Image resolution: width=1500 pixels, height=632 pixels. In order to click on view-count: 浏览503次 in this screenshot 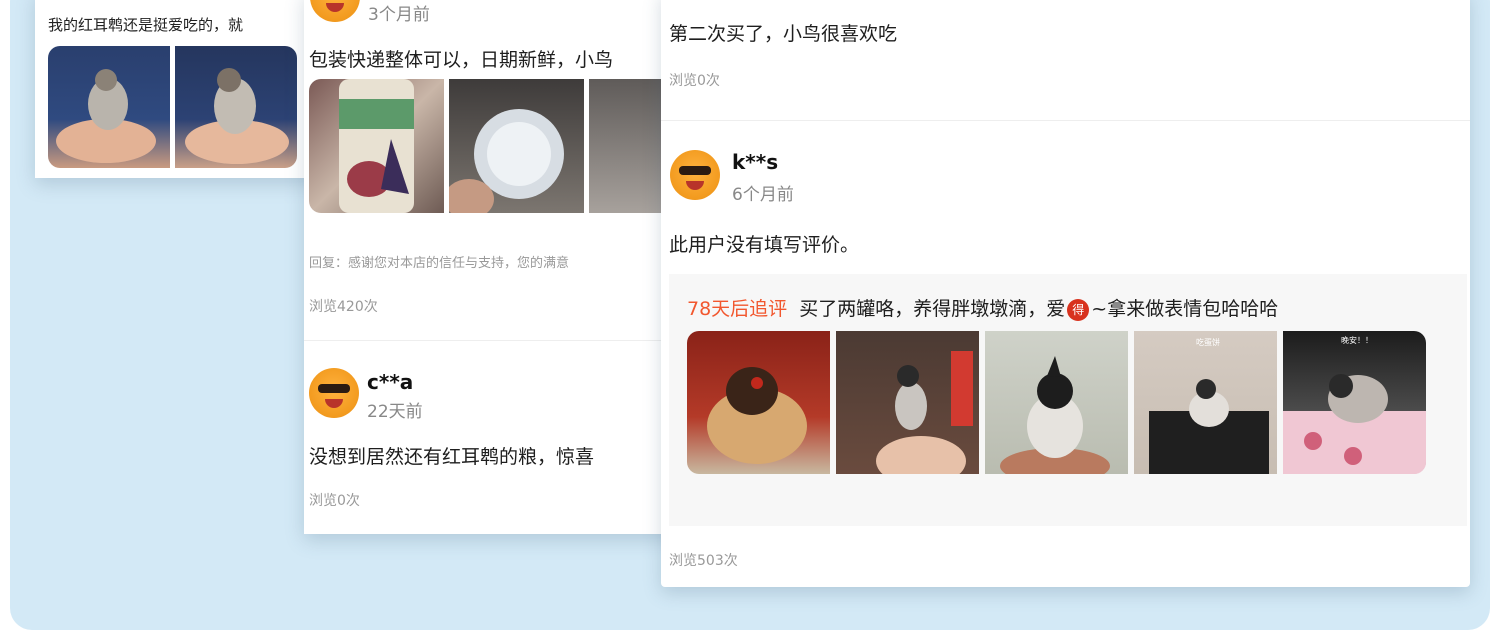, I will do `click(703, 561)`.